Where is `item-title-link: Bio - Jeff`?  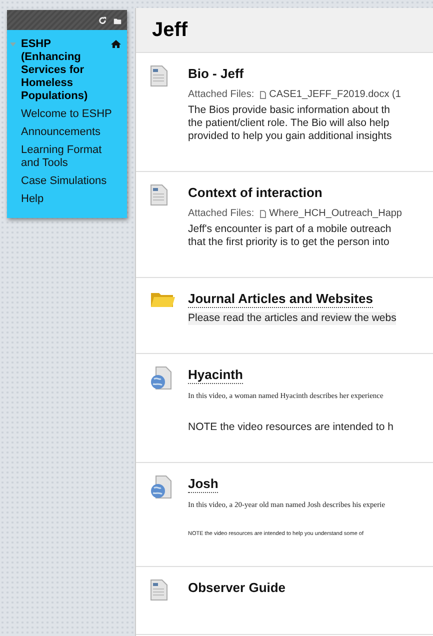 item-title-link: Bio - Jeff is located at coordinates (216, 74).